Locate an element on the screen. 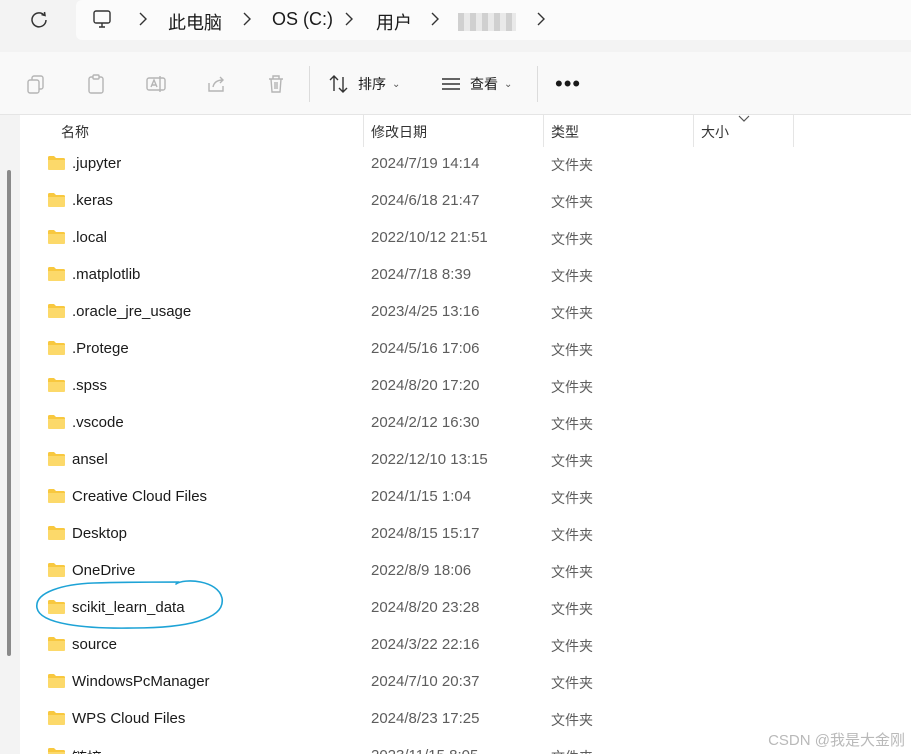 The image size is (911, 754). file-modified-date: 2023/4/25 13:16 is located at coordinates (425, 311).